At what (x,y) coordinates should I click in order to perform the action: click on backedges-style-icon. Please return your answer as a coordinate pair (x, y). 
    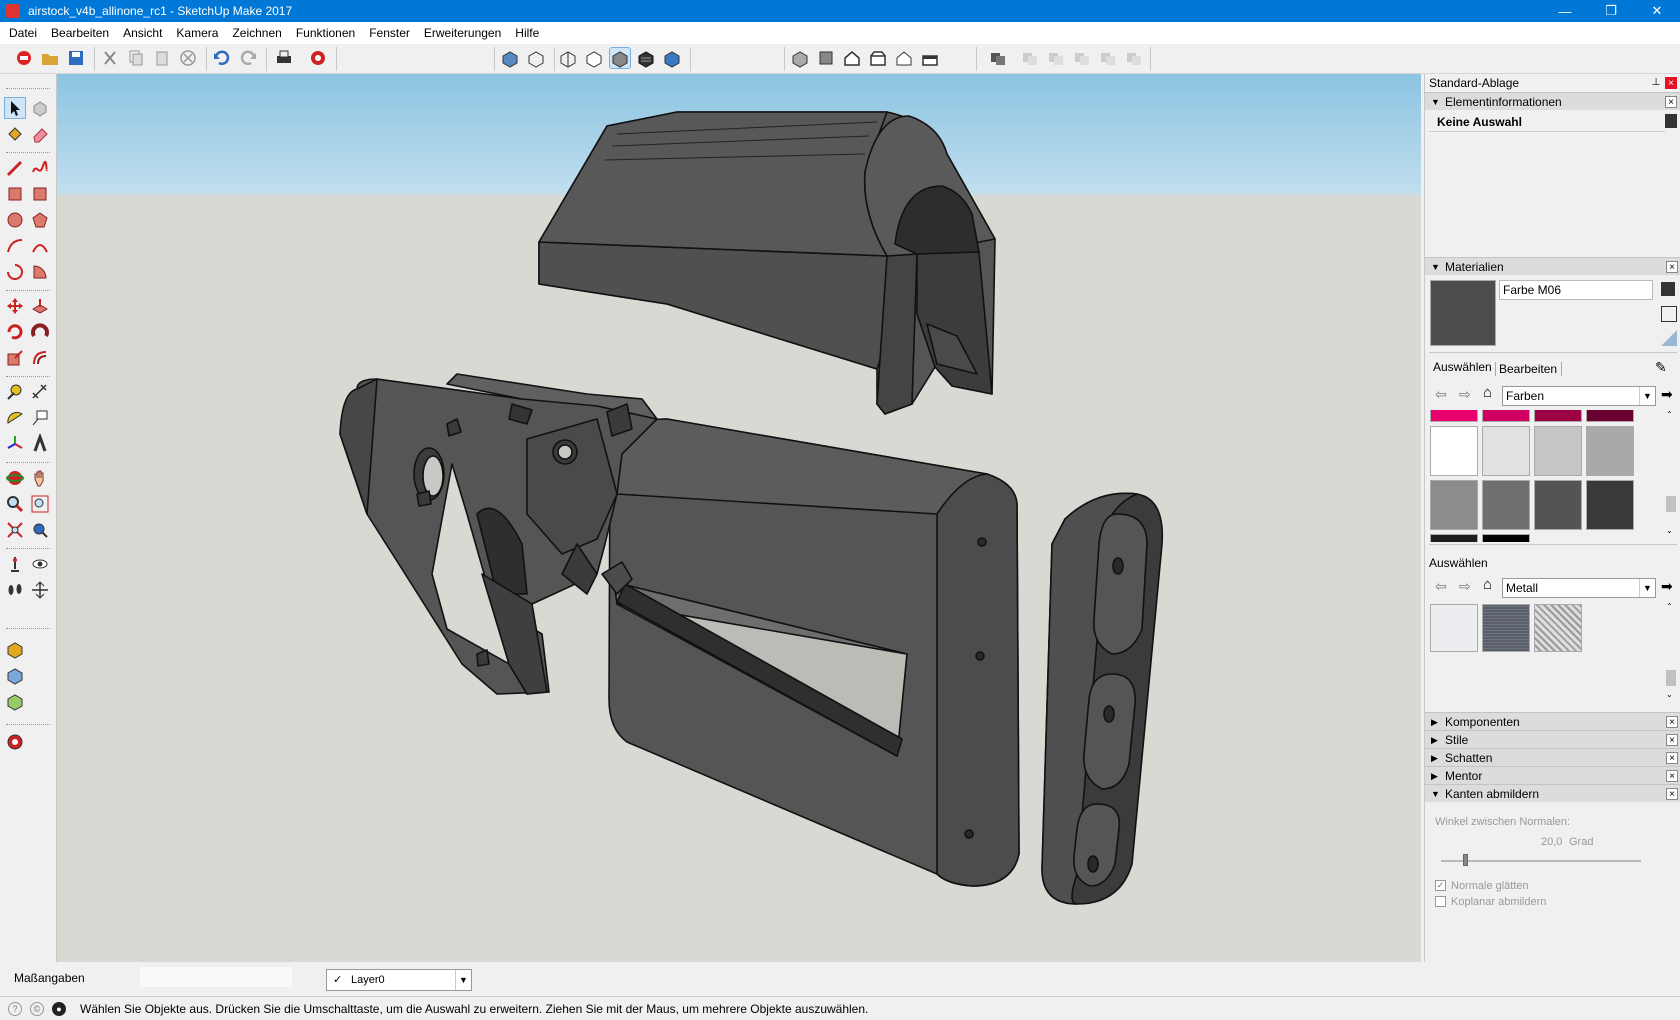
    Looking at the image, I should click on (536, 58).